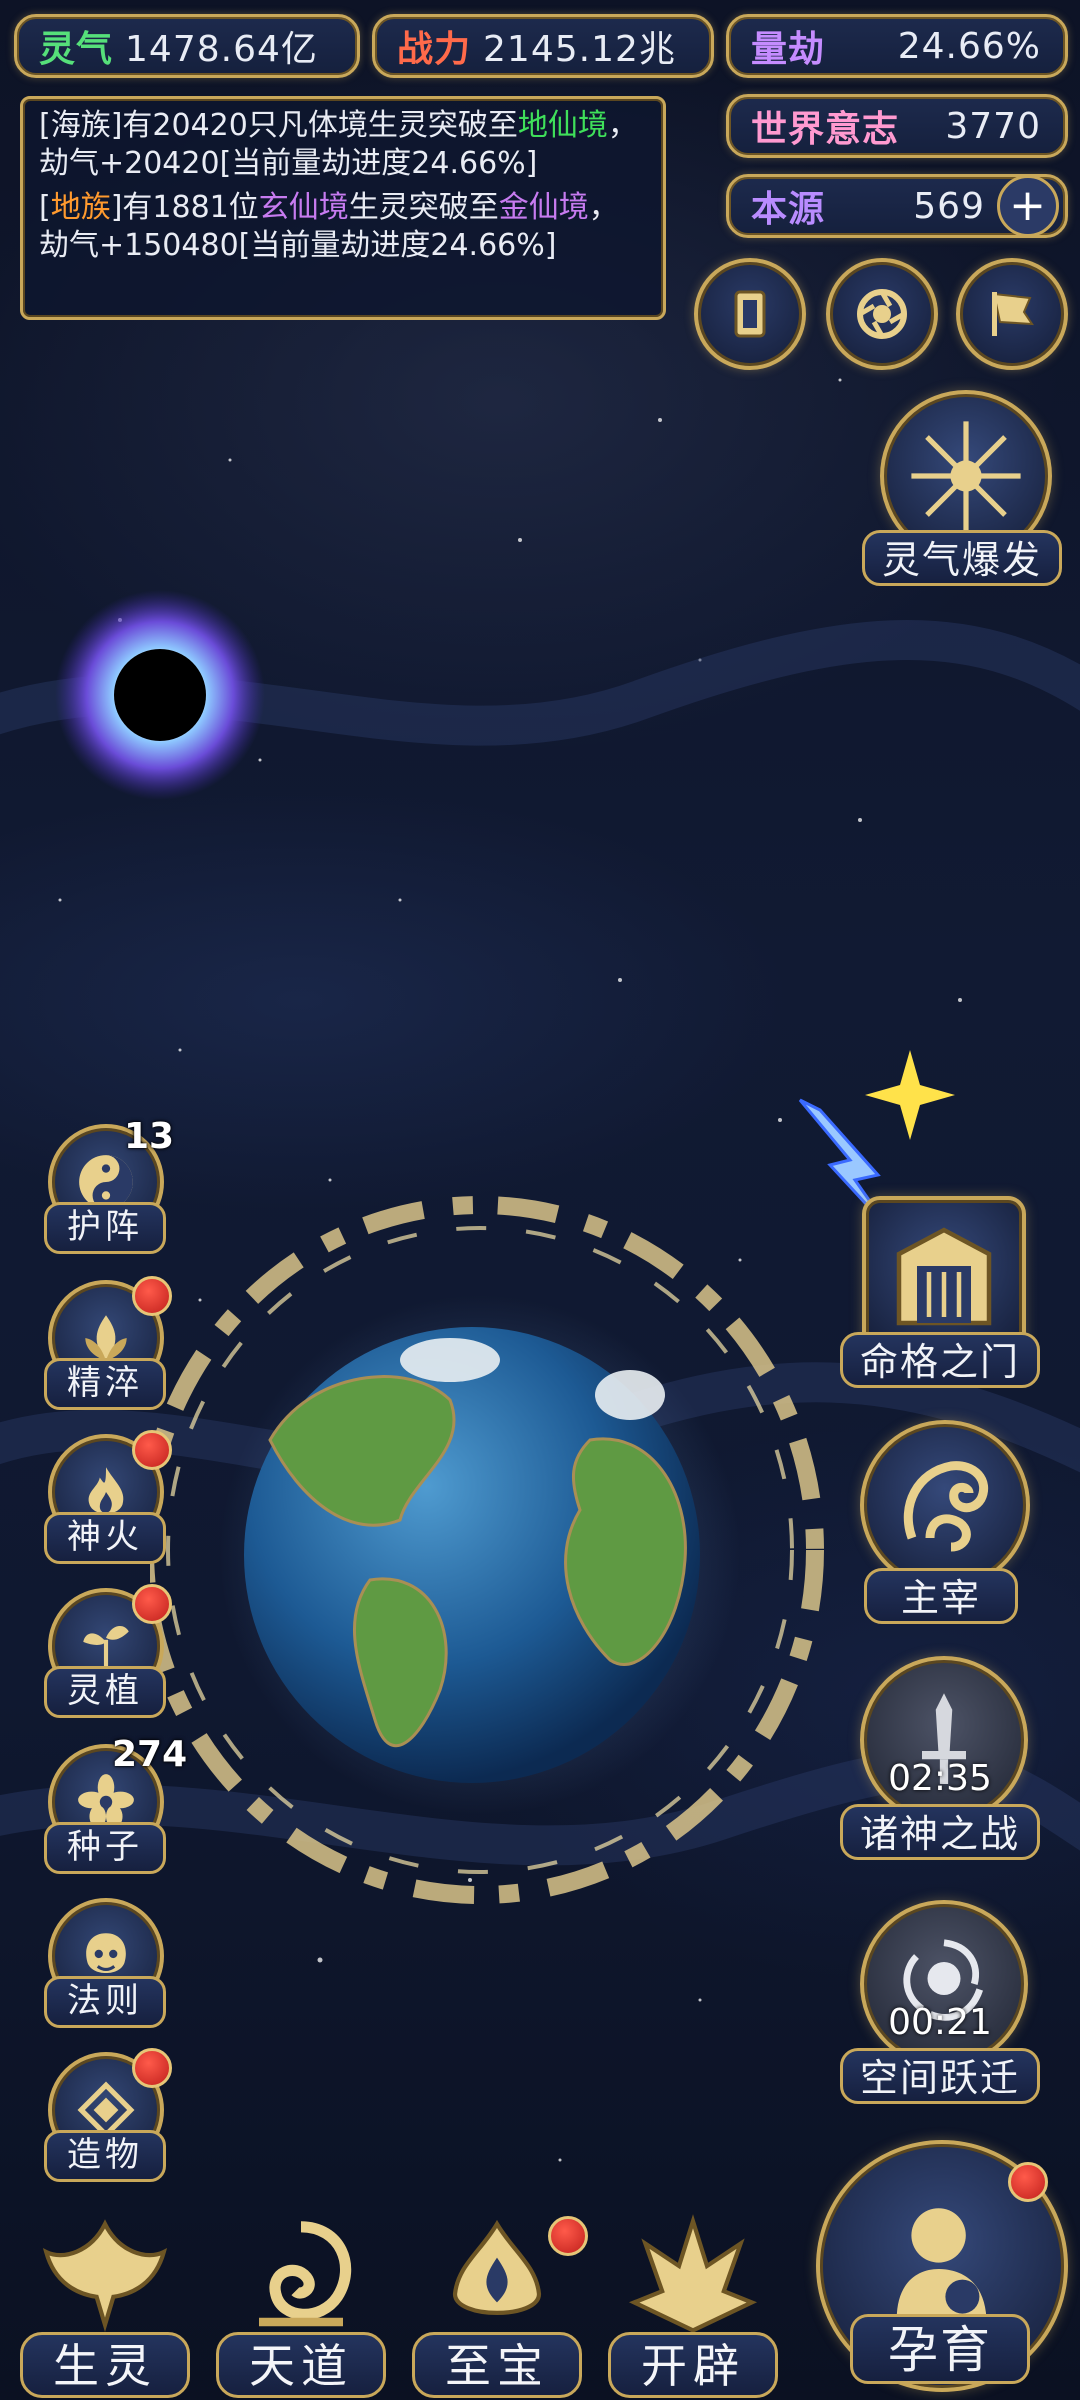 The image size is (1080, 2400). Describe the element at coordinates (103, 1963) in the screenshot. I see `menu-faze: 法则` at that location.